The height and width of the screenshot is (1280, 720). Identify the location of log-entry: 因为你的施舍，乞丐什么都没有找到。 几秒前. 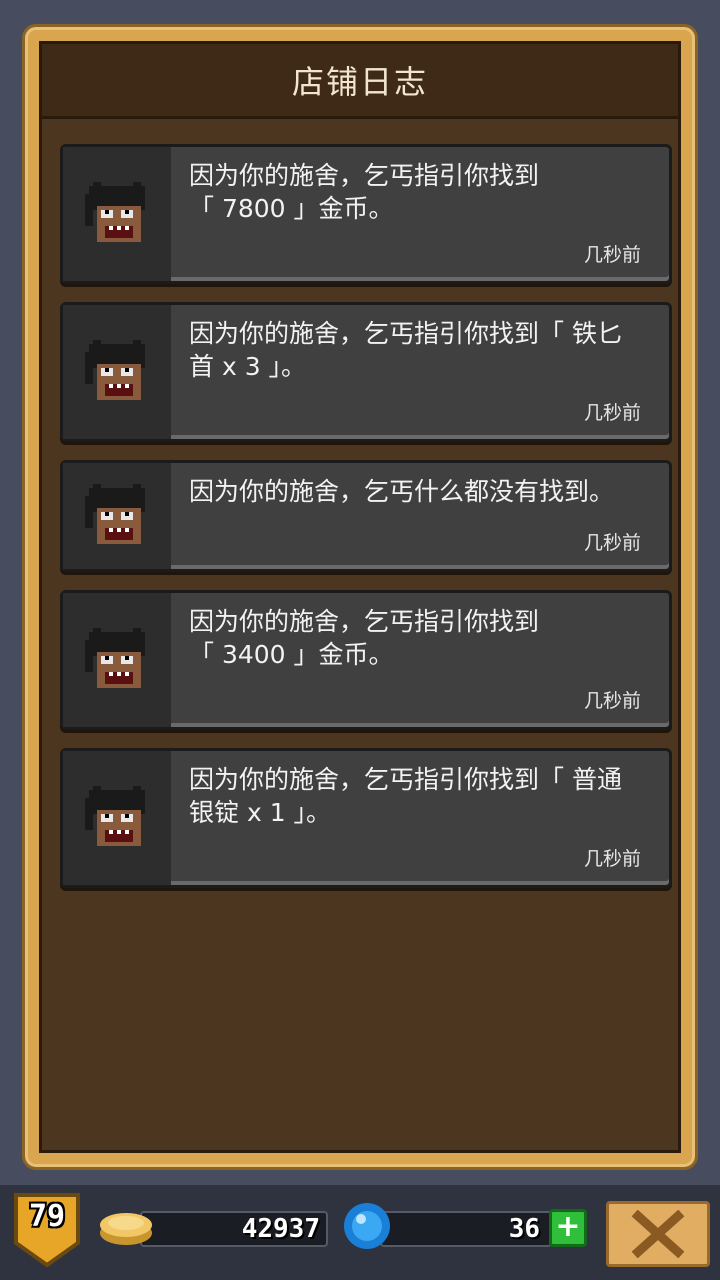
(366, 516).